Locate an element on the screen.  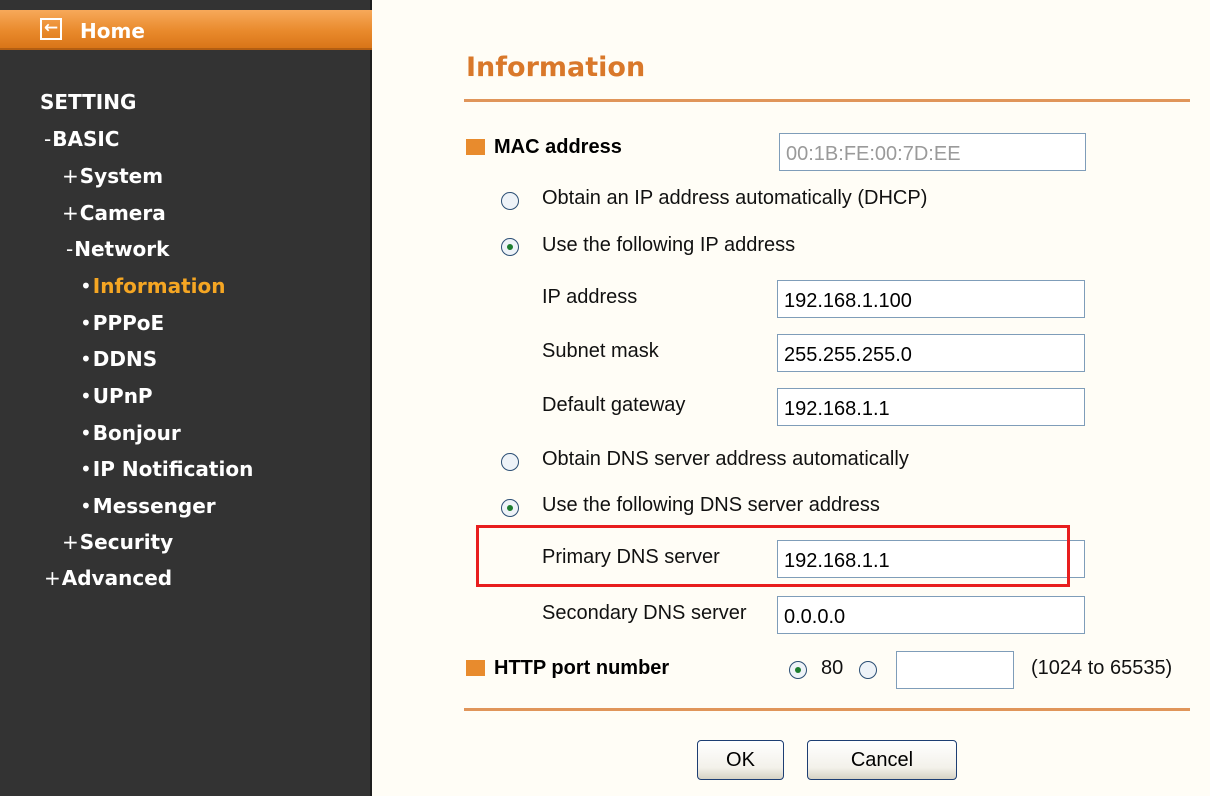
nav-system: +System is located at coordinates (112, 176).